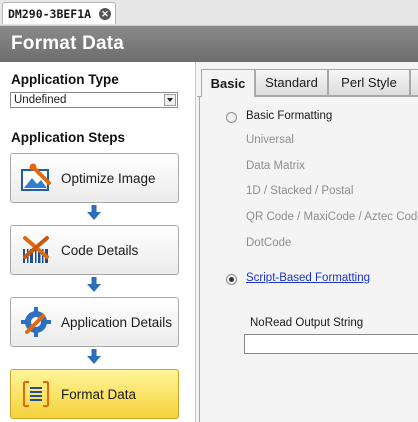  What do you see at coordinates (331, 344) in the screenshot?
I see `noread-output-input` at bounding box center [331, 344].